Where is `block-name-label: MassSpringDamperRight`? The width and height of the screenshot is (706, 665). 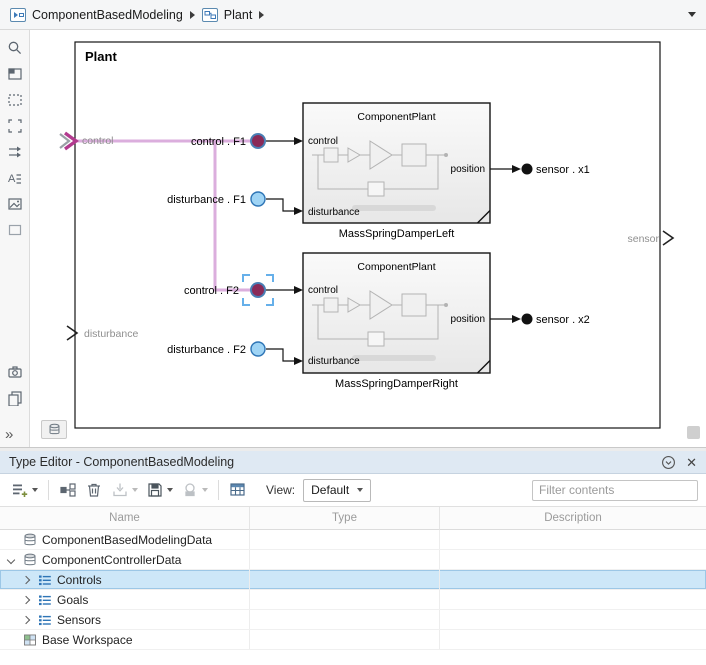 block-name-label: MassSpringDamperRight is located at coordinates (396, 384).